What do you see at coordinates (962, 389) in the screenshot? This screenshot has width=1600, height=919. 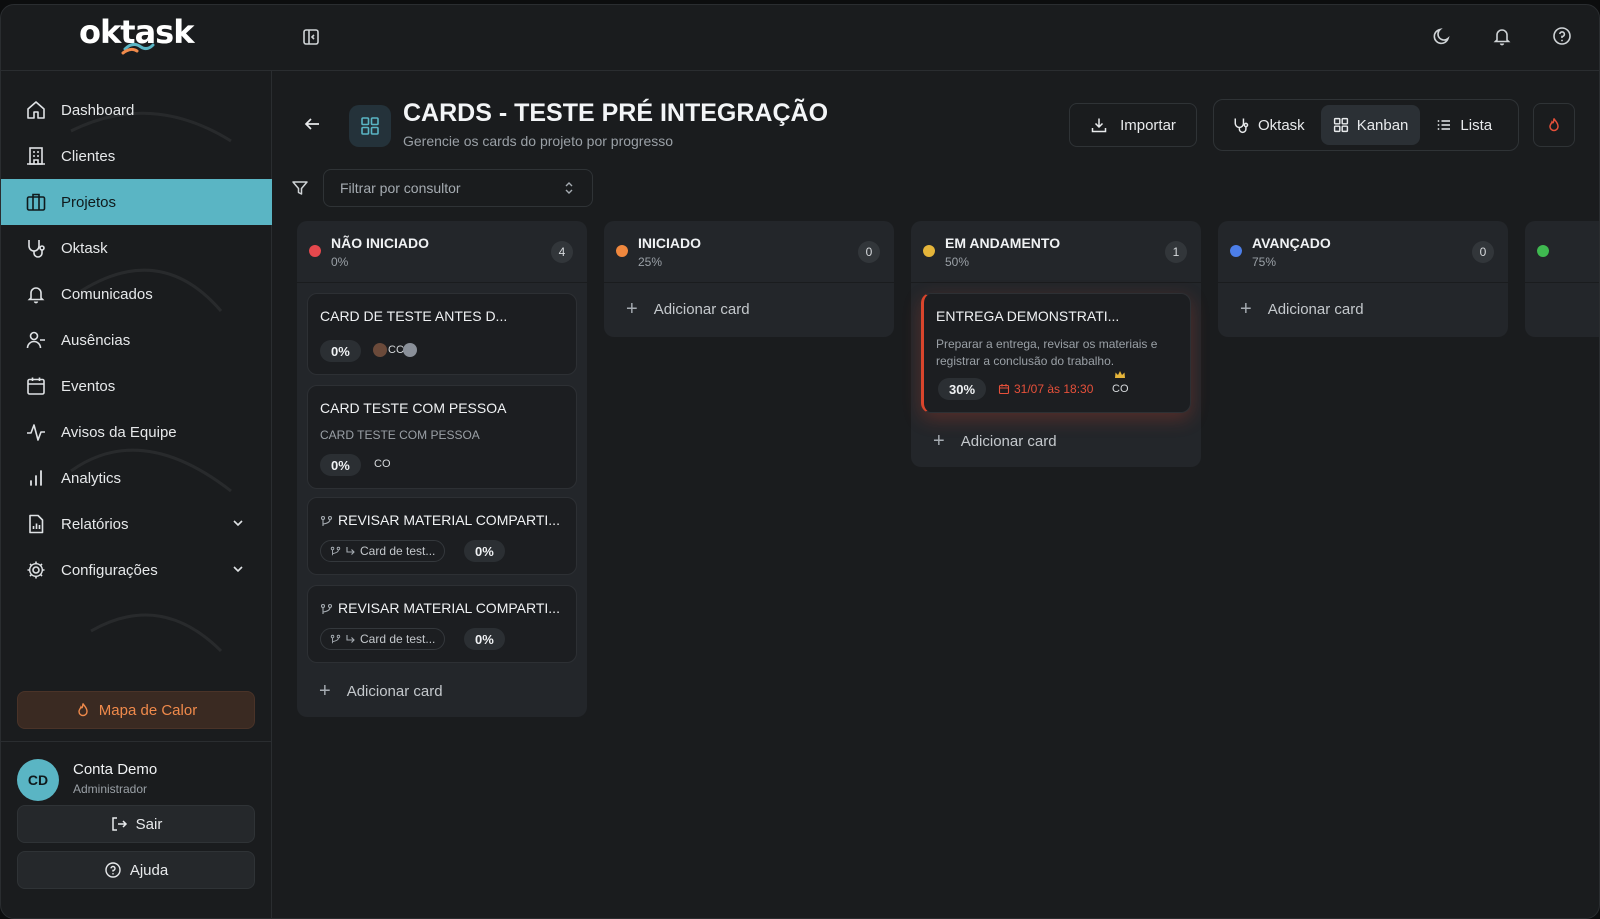 I see `progress-pill: 30%` at bounding box center [962, 389].